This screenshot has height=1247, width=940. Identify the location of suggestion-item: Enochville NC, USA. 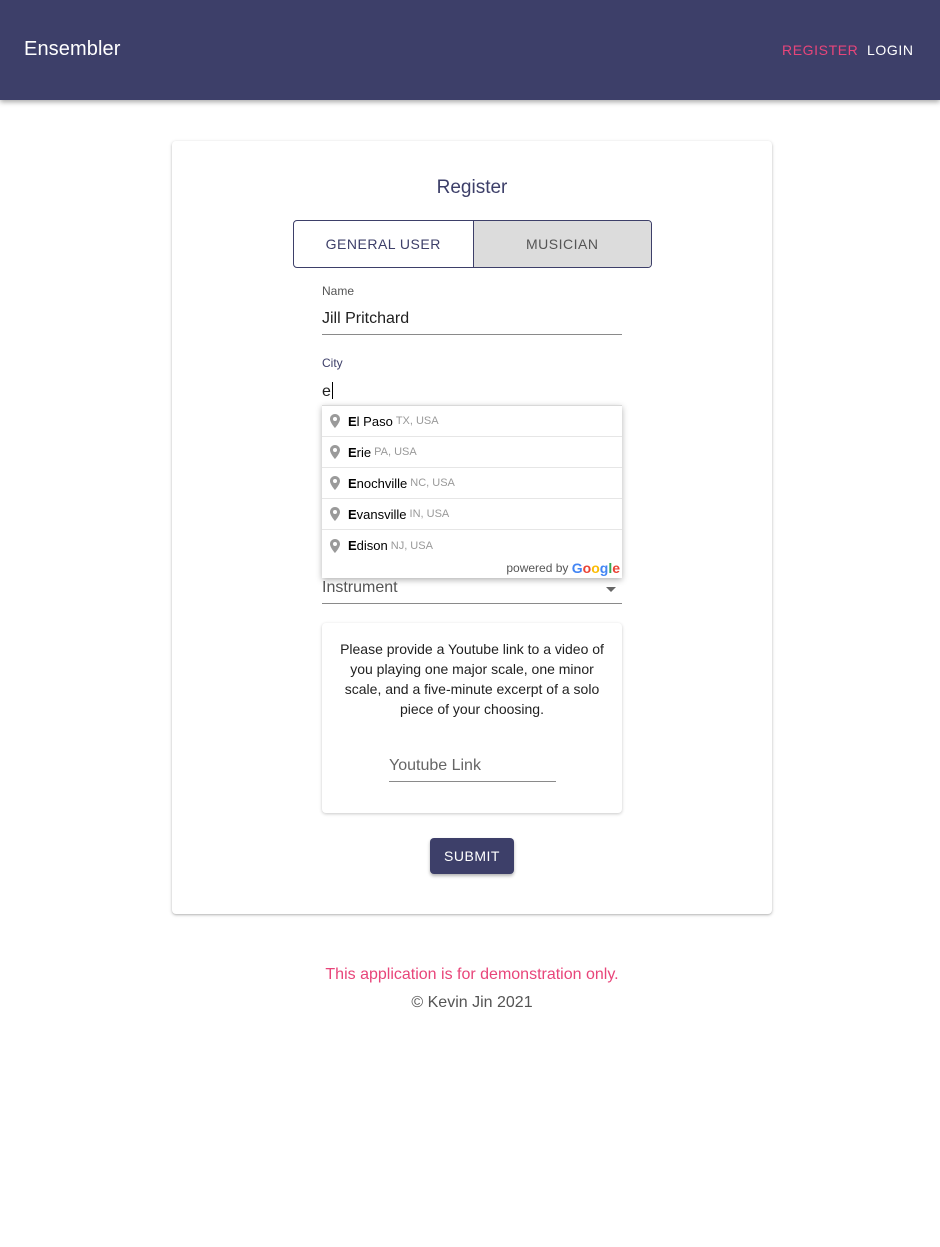
(472, 483).